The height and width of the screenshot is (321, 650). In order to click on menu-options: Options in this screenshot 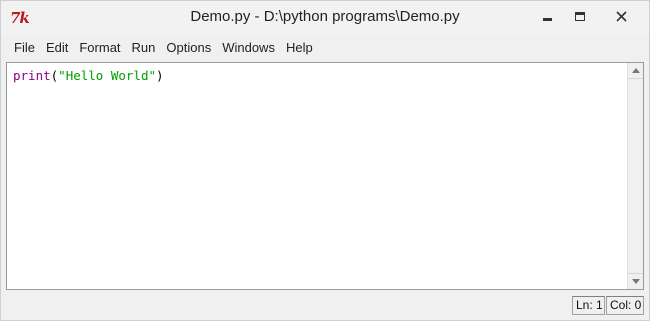, I will do `click(188, 48)`.